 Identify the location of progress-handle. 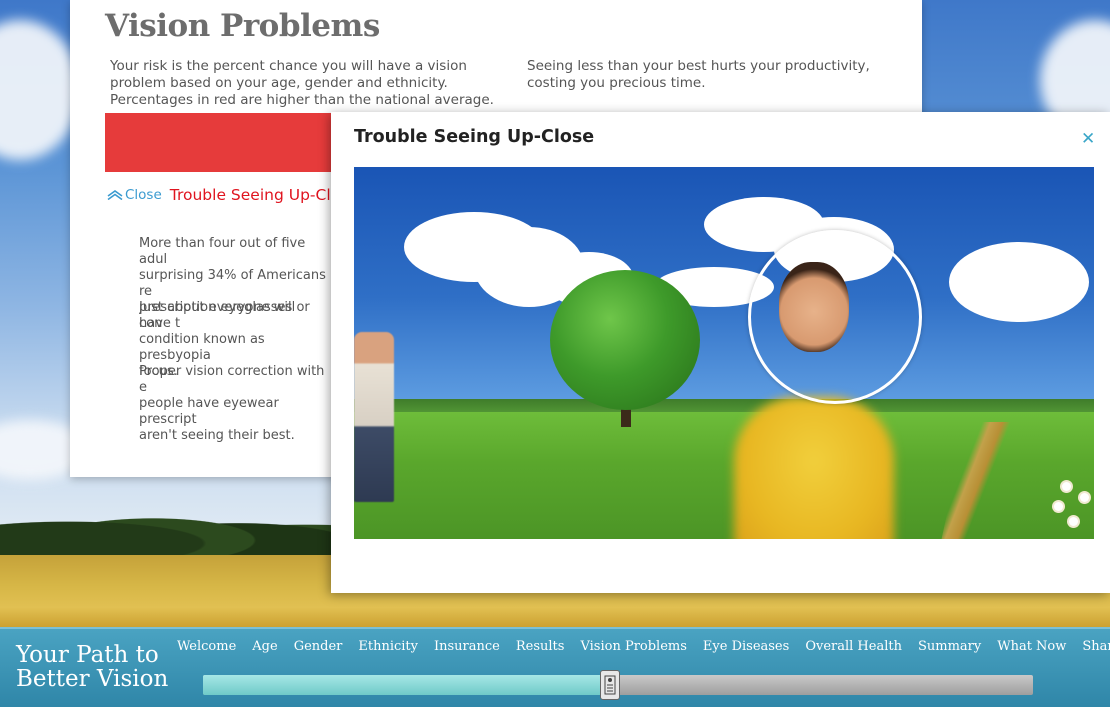
(609, 685).